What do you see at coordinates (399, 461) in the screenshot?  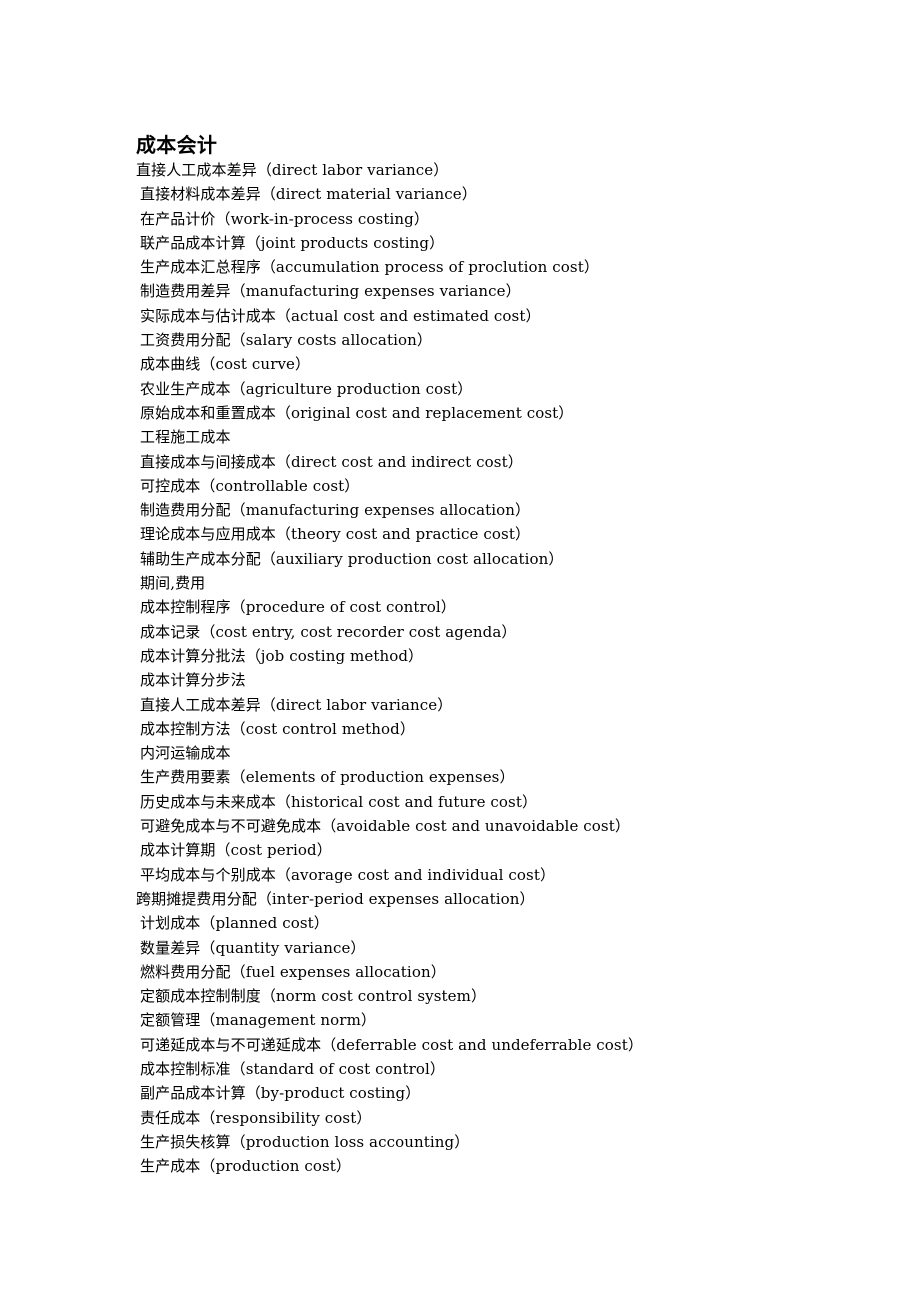 I see `term-english: （direct cost and indirect cost）` at bounding box center [399, 461].